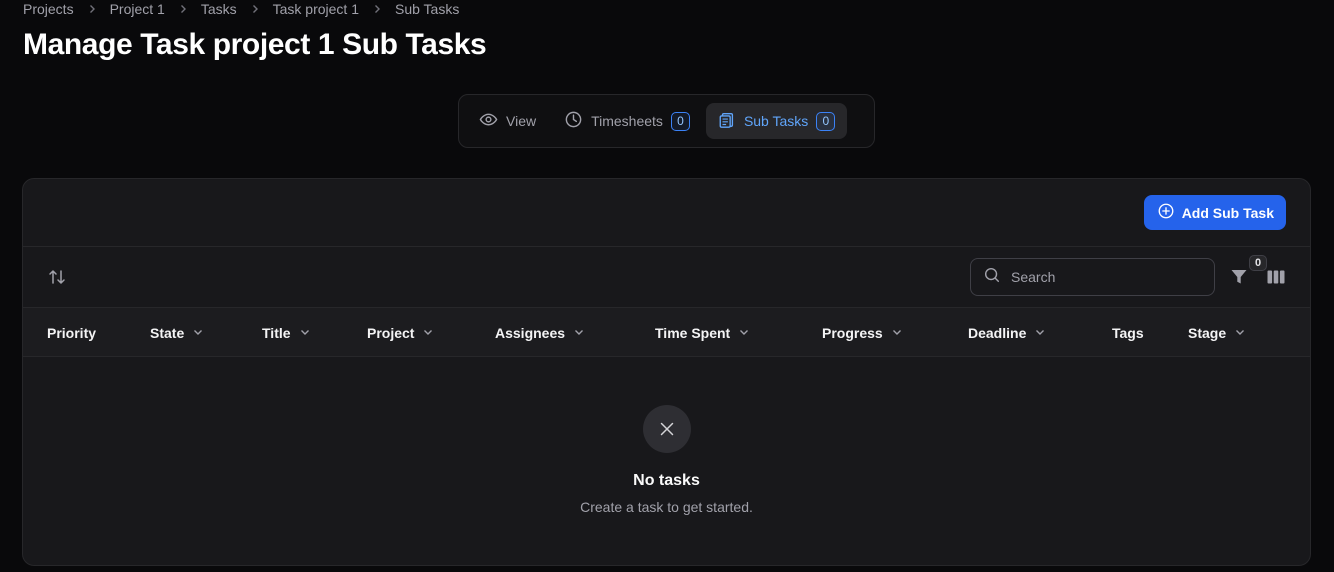 The image size is (1334, 572). I want to click on funnel-icon, so click(1239, 277).